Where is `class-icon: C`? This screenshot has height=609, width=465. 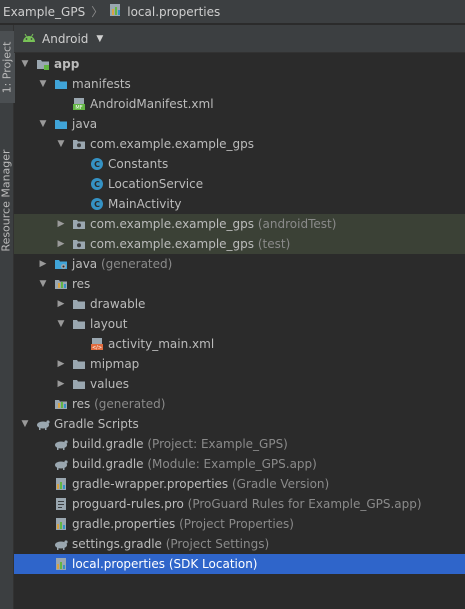 class-icon: C is located at coordinates (97, 184).